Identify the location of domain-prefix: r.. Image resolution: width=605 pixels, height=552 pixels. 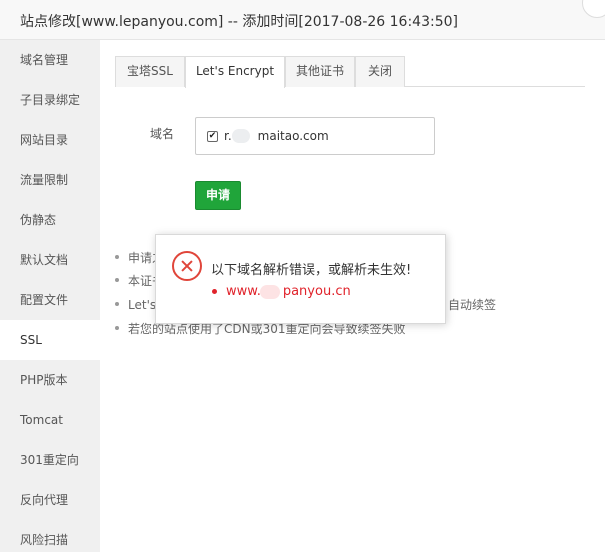
(228, 136).